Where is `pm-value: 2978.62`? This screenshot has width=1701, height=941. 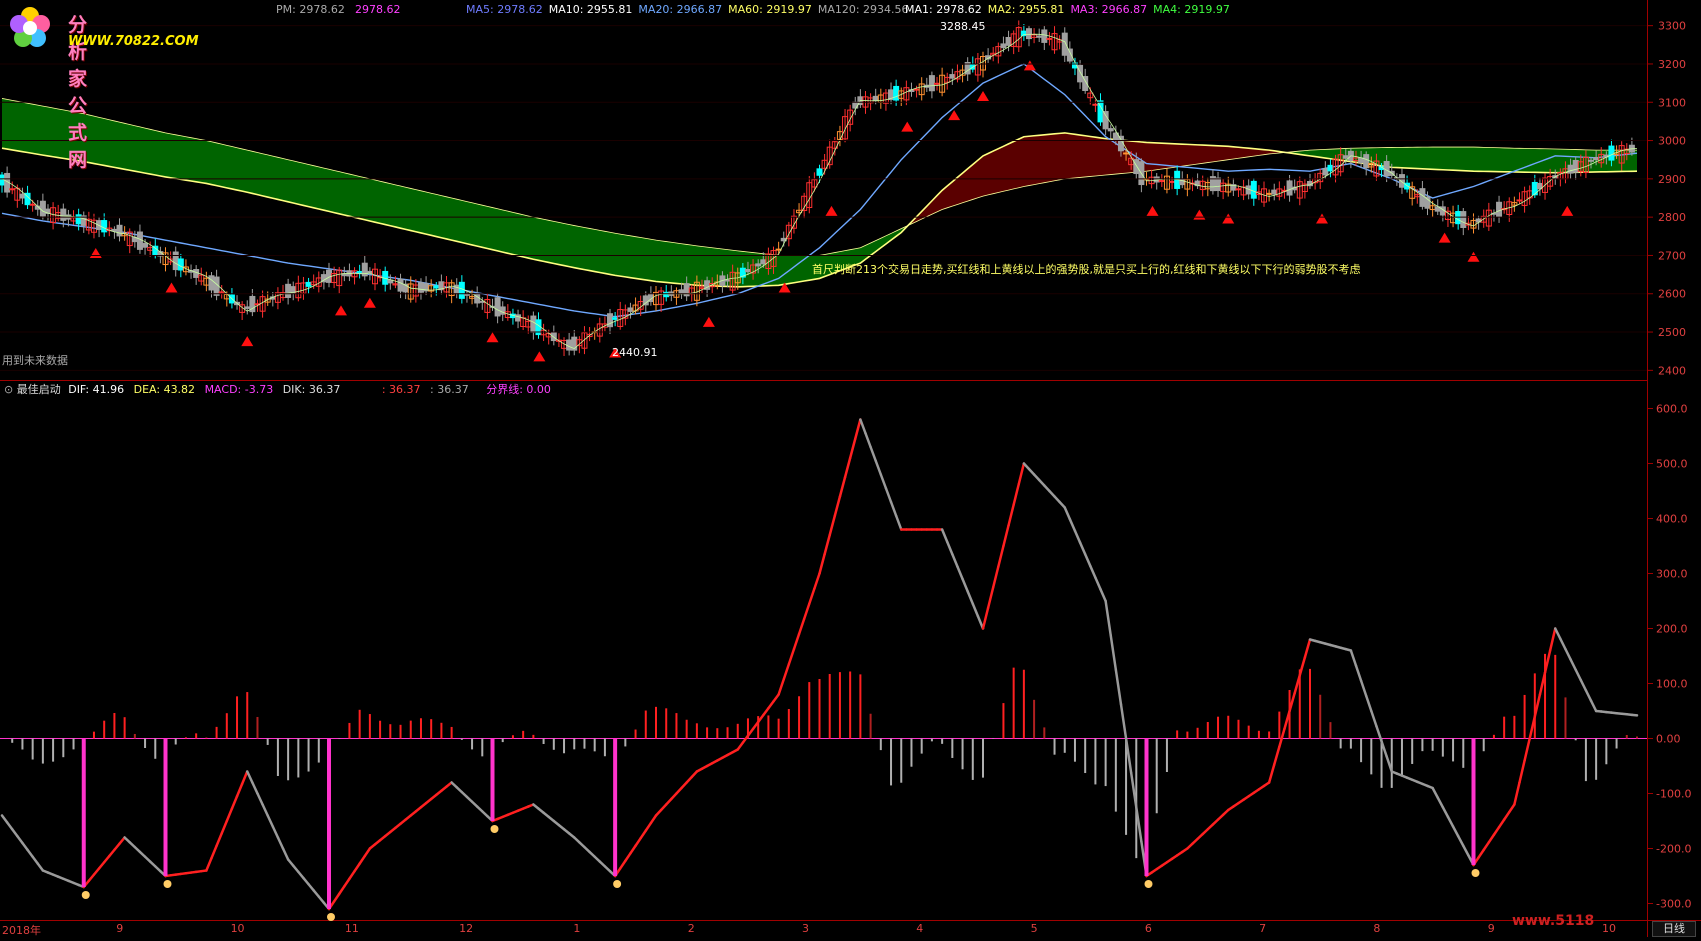 pm-value: 2978.62 is located at coordinates (378, 9).